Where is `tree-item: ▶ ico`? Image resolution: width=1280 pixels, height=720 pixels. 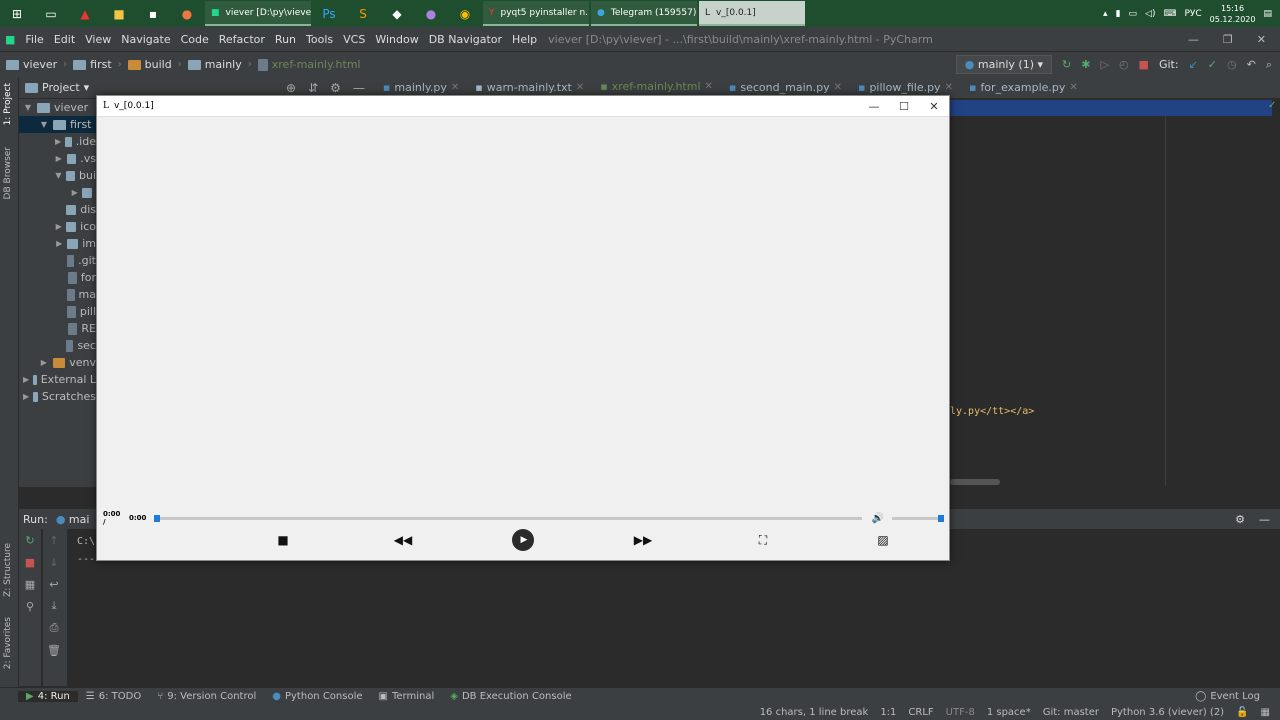
tree-item: ▶ ico is located at coordinates (57, 226).